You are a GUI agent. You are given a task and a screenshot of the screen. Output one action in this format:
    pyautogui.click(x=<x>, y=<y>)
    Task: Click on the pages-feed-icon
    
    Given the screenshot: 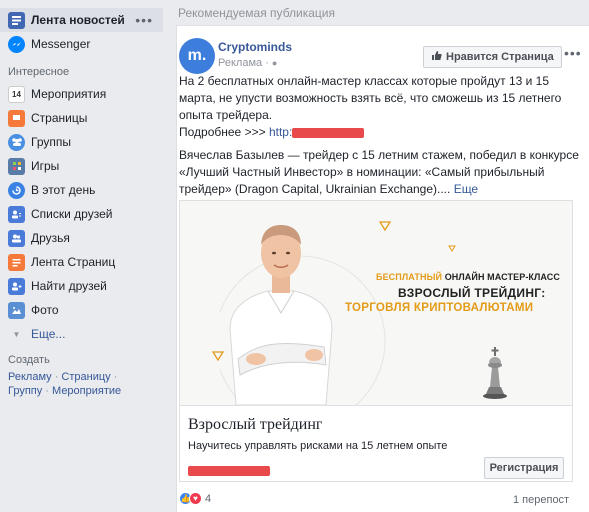 What is the action you would take?
    pyautogui.click(x=16, y=262)
    